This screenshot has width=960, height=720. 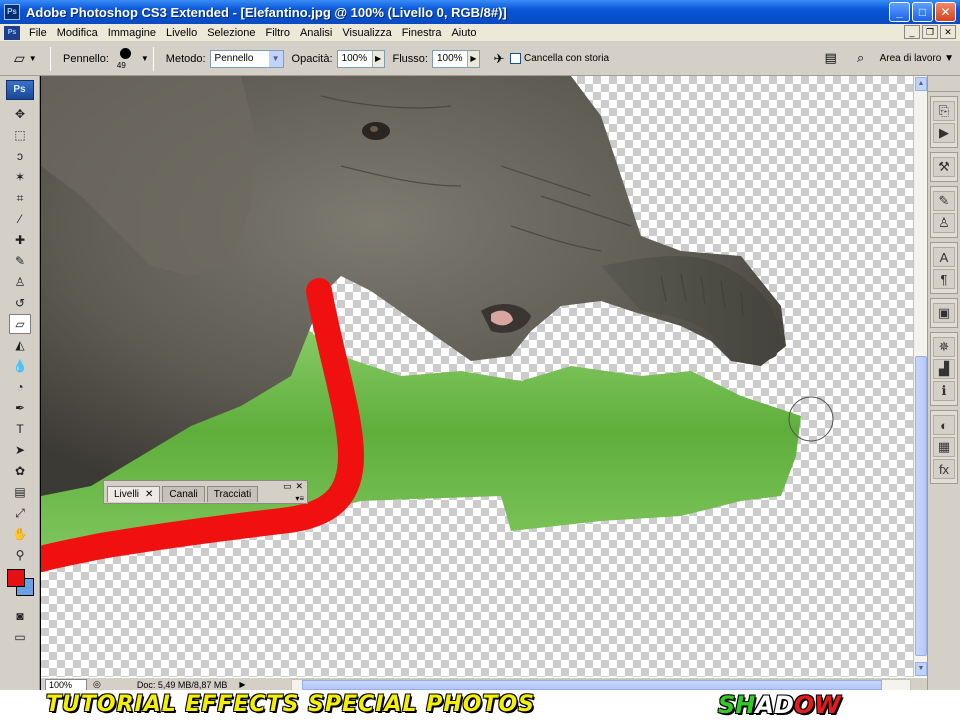 I want to click on color-icon: ◐, so click(x=944, y=425).